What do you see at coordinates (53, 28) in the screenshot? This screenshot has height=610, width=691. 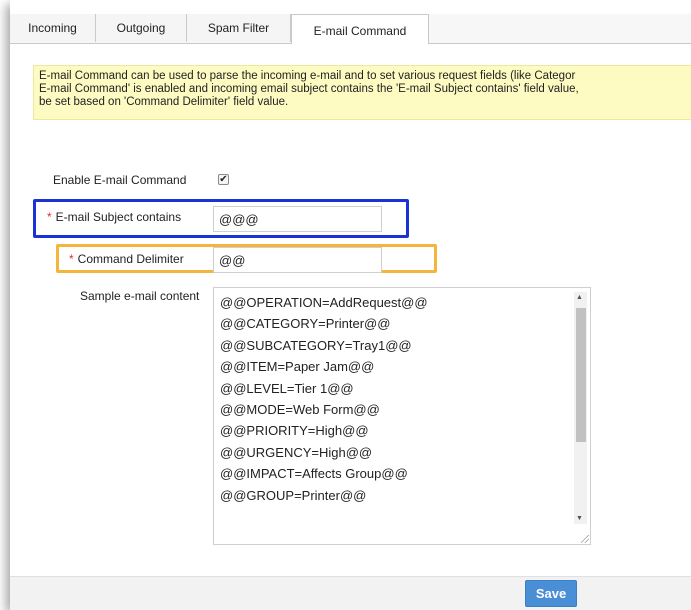 I see `tab-incoming: Incoming` at bounding box center [53, 28].